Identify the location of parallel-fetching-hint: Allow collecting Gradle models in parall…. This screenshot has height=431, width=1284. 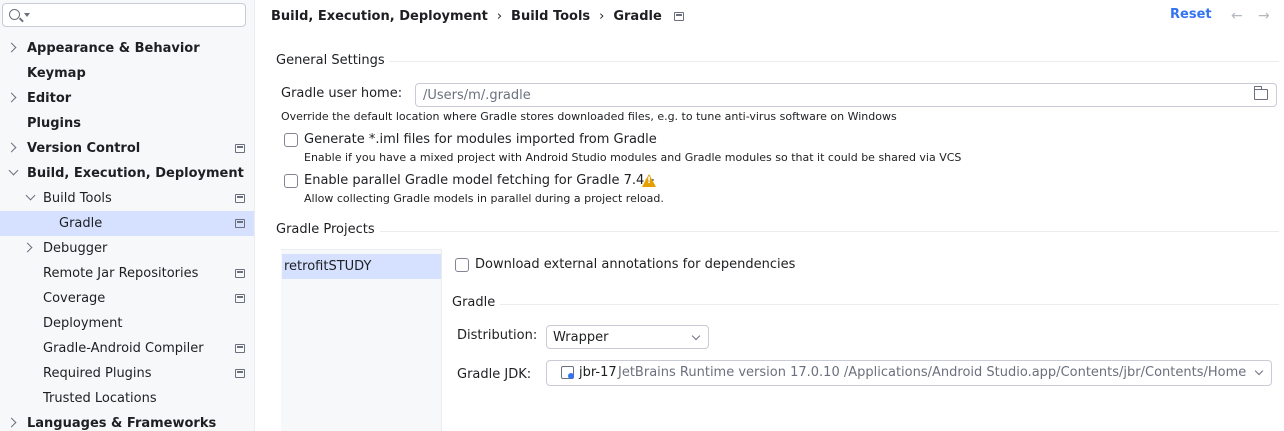
(484, 198).